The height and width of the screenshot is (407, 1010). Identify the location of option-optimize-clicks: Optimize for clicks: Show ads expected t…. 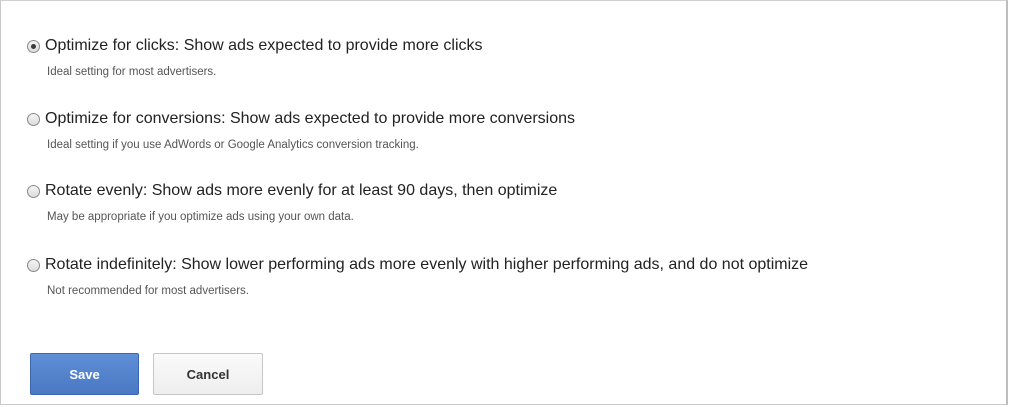
(255, 56).